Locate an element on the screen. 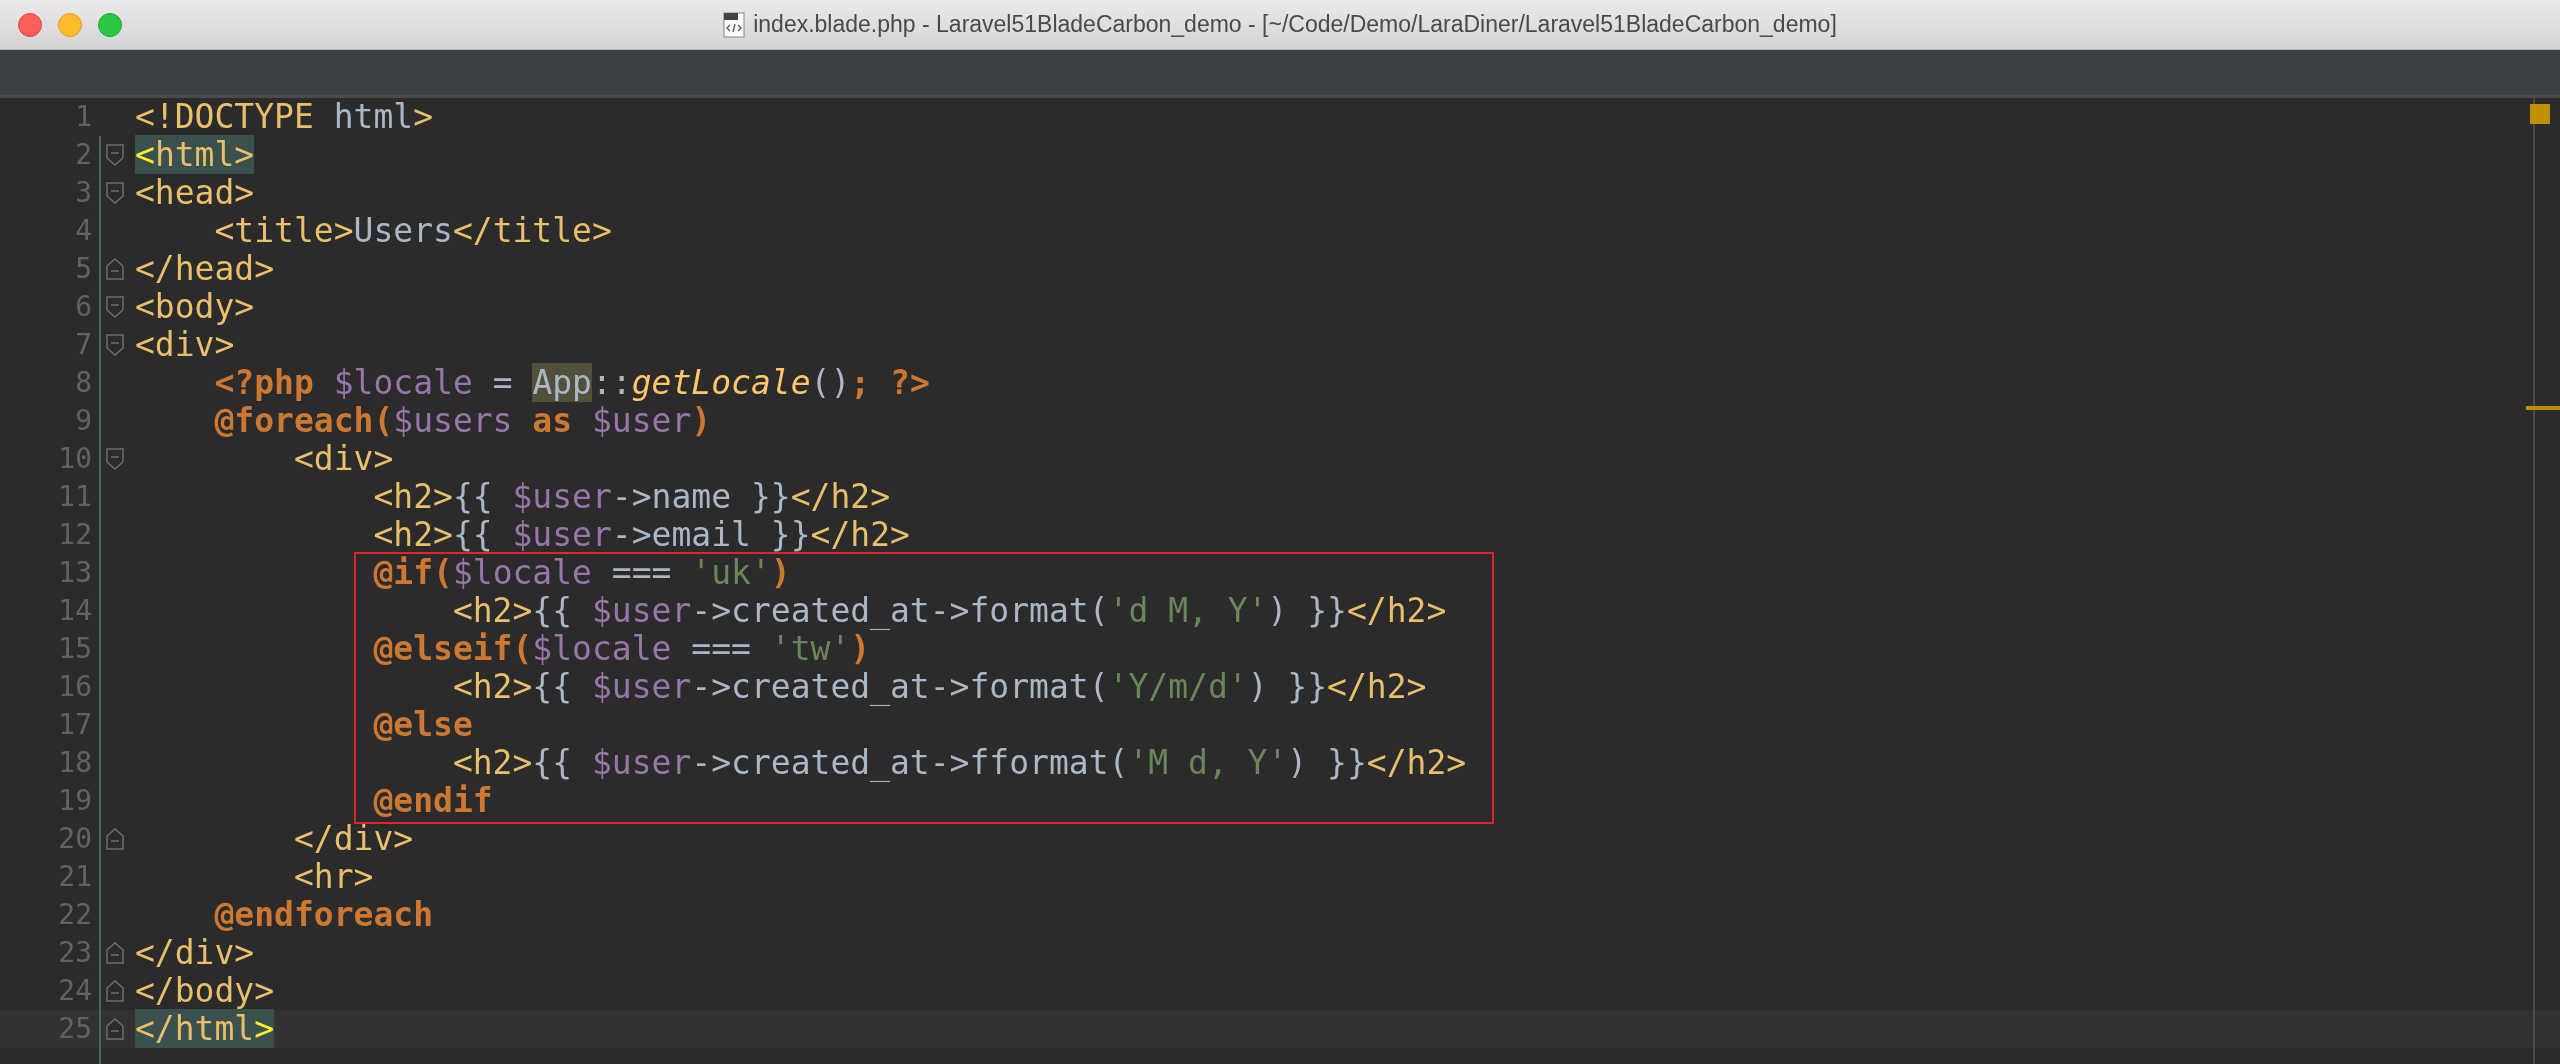 The width and height of the screenshot is (2560, 1064). line-number: 23 is located at coordinates (74, 953).